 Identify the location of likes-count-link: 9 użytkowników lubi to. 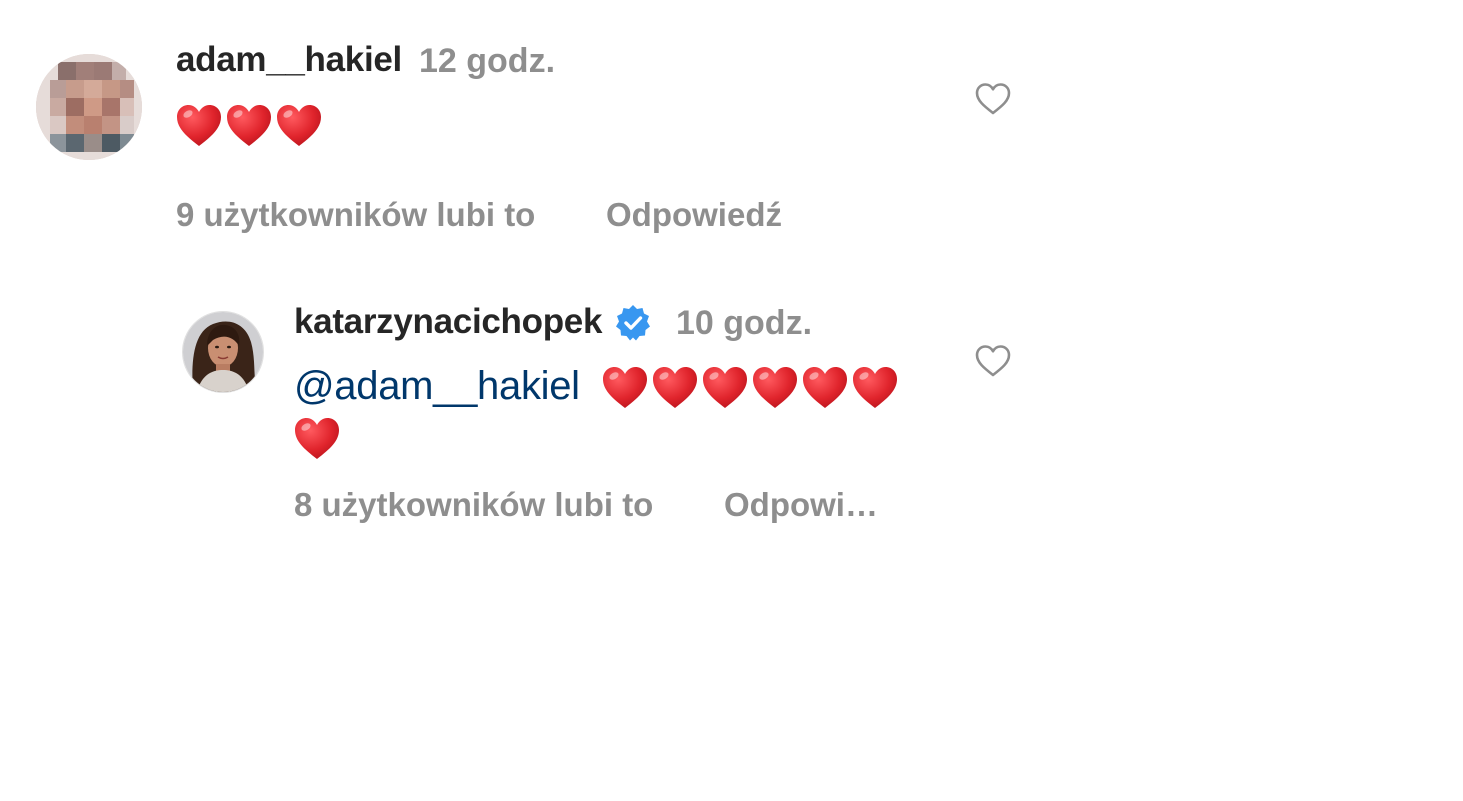
(355, 215).